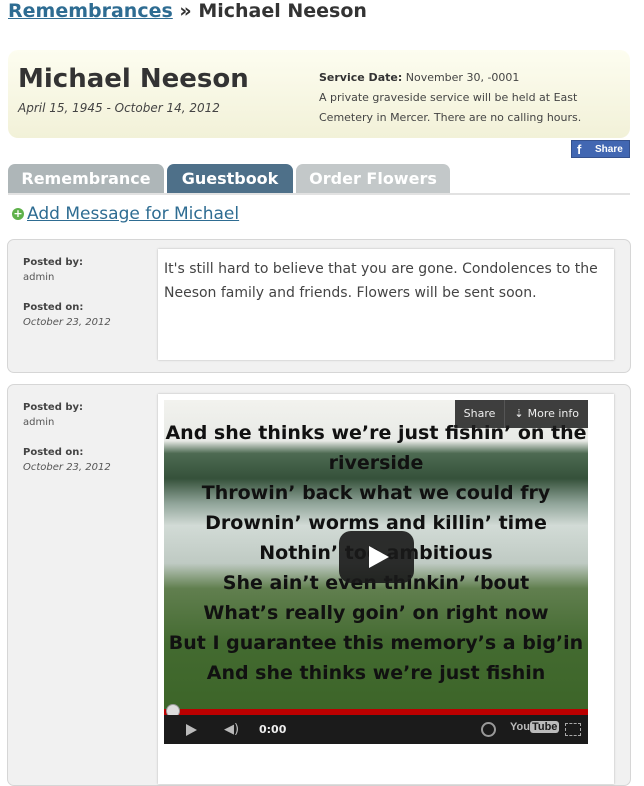 This screenshot has height=786, width=644. I want to click on tab-order-flowers: Order Flowers, so click(373, 178).